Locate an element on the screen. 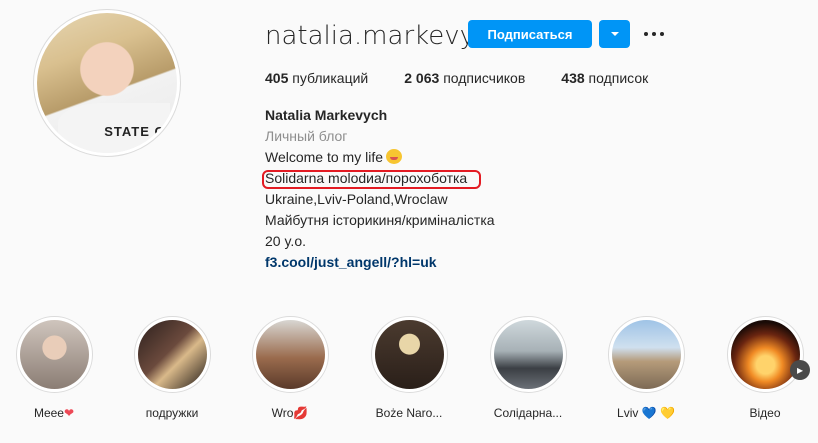  highlight-label: подружки is located at coordinates (172, 413).